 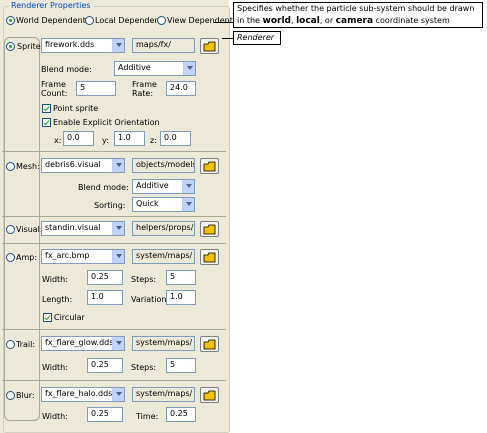 I want to click on visual-file-dropdown: standin.visual, so click(x=83, y=228).